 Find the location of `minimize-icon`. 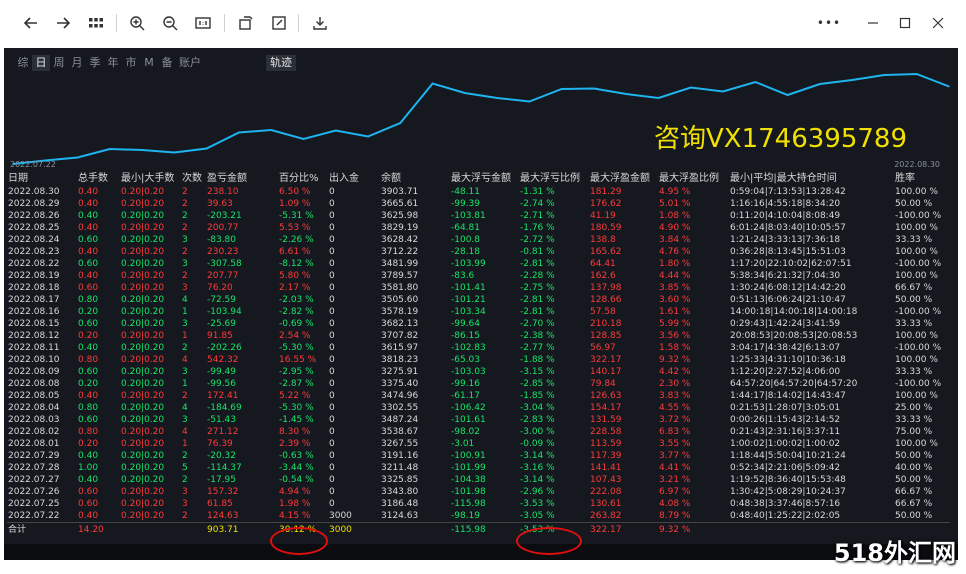

minimize-icon is located at coordinates (873, 23).